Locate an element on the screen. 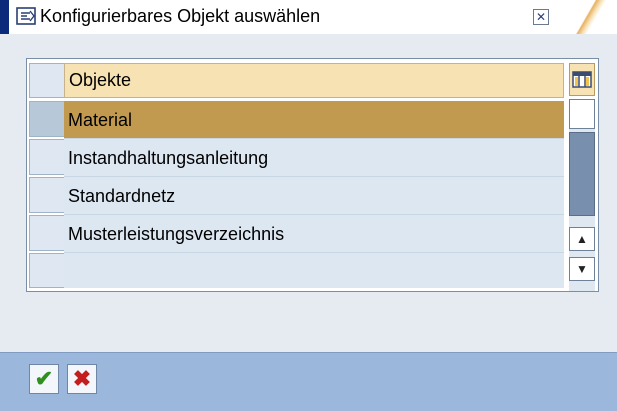  dialog-window-icon is located at coordinates (26, 16).